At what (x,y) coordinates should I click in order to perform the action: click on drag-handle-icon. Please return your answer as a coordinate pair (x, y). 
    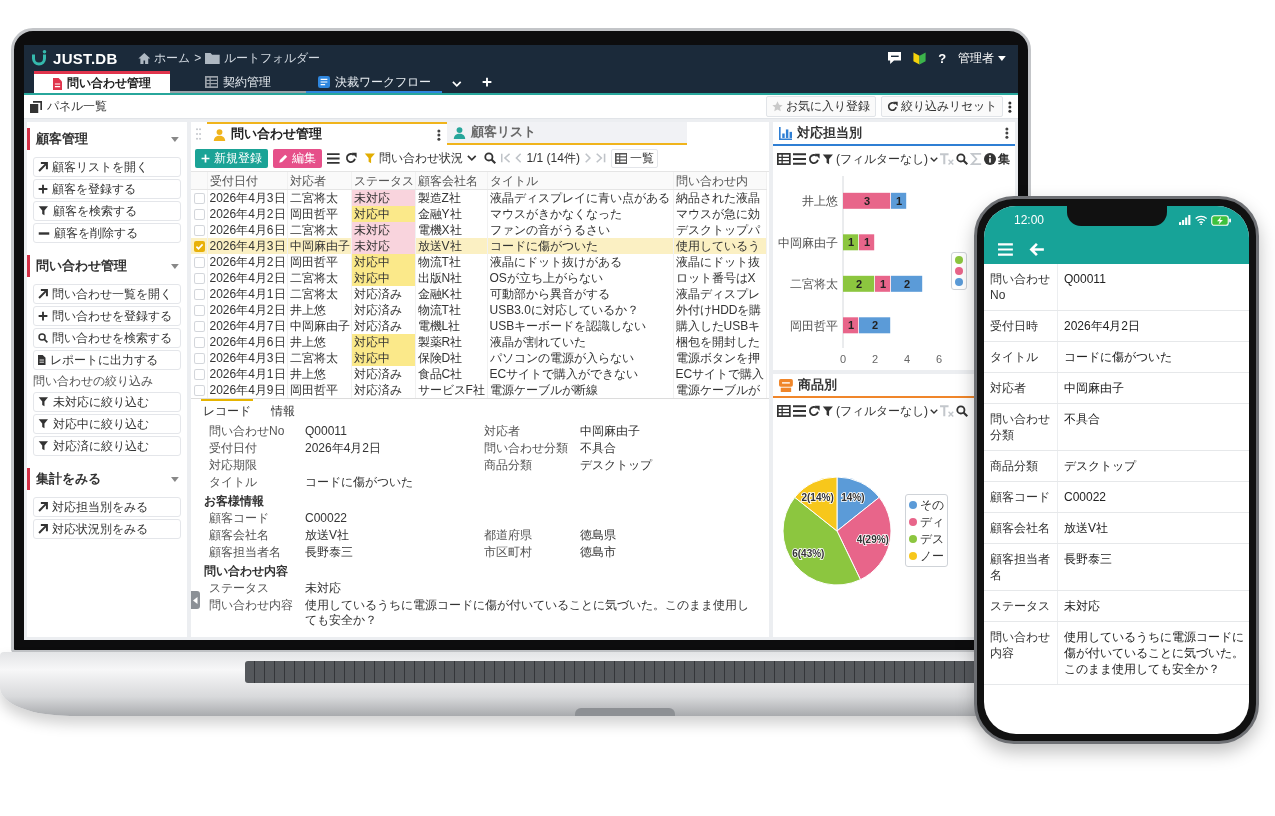
    Looking at the image, I should click on (199, 133).